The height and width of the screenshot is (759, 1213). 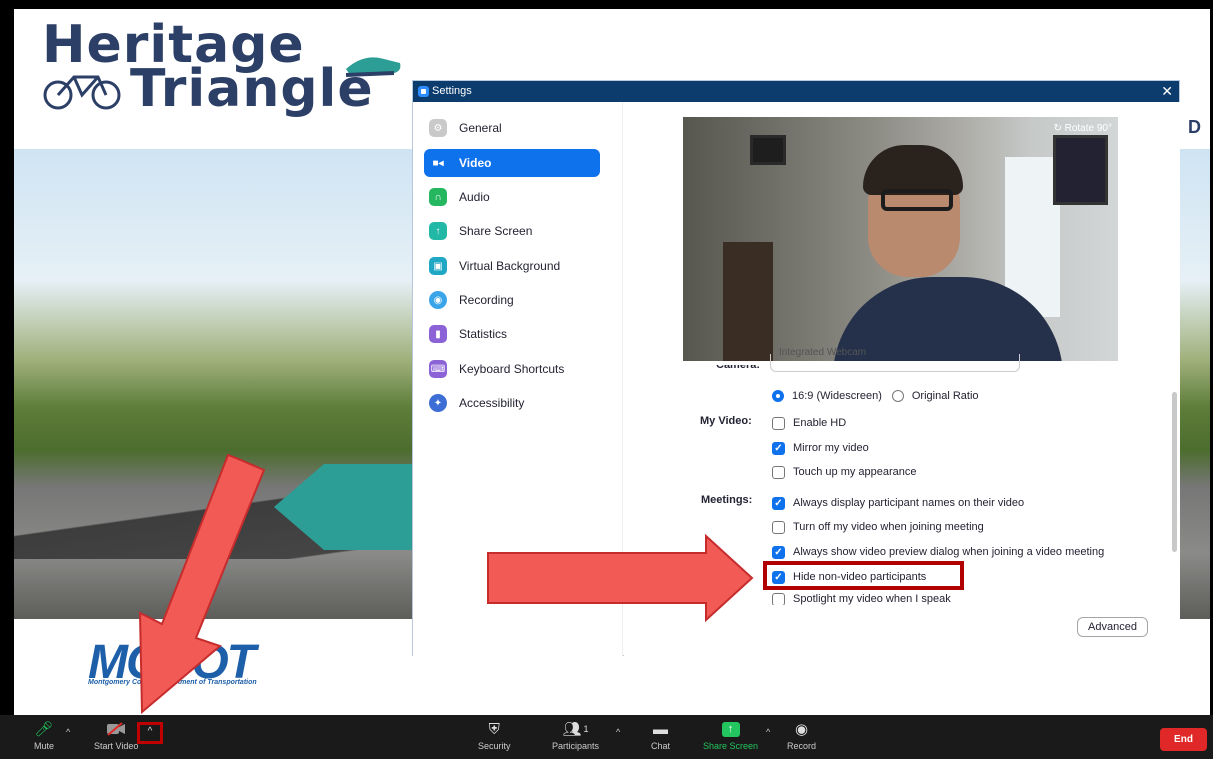 What do you see at coordinates (475, 163) in the screenshot?
I see `sidebar-item-label: Video` at bounding box center [475, 163].